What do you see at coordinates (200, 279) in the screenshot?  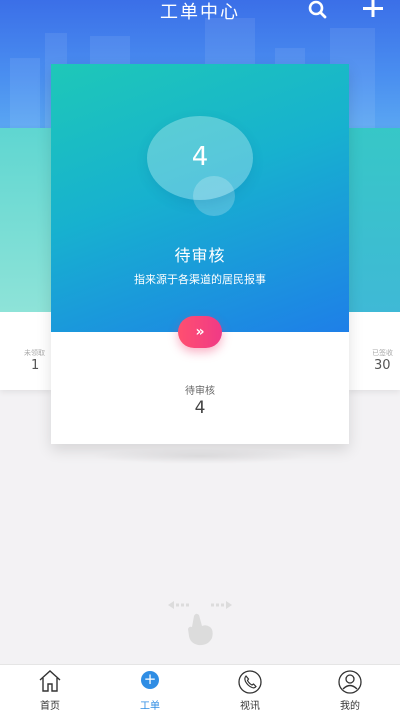 I see `status-description: 指来源于各渠道的居民报事` at bounding box center [200, 279].